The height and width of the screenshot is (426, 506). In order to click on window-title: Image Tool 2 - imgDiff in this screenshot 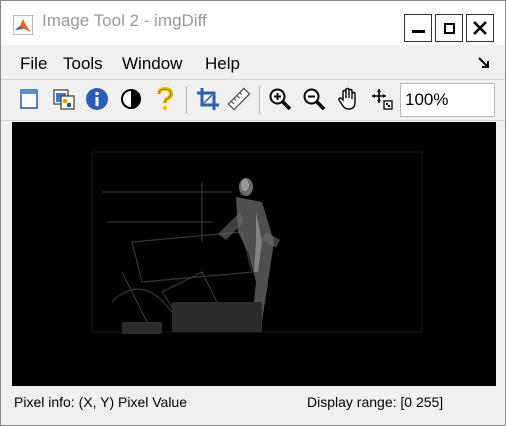, I will do `click(124, 20)`.